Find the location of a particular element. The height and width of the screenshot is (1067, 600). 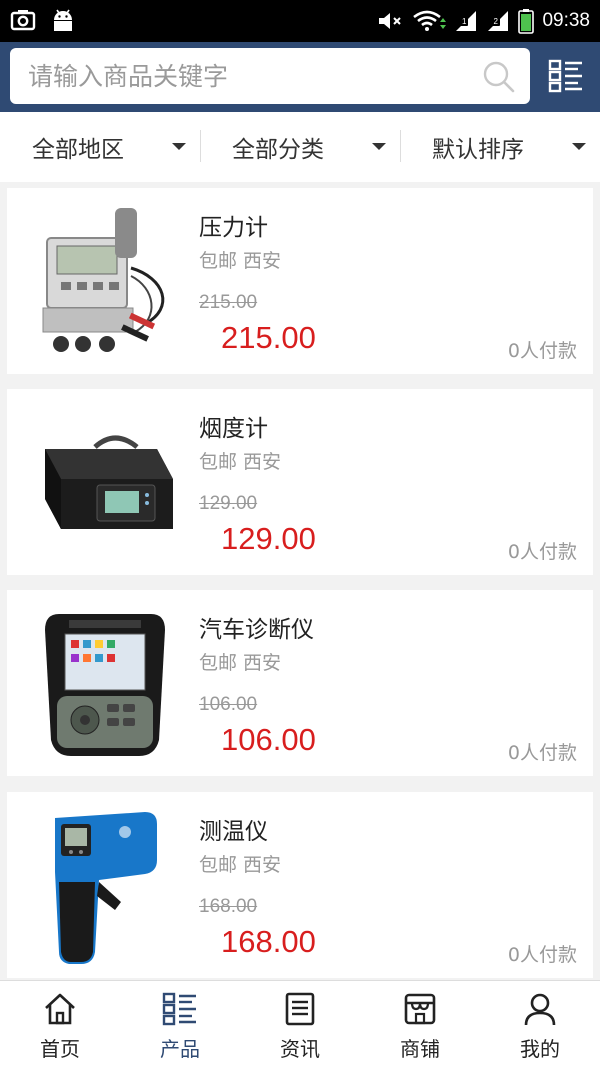

filter-region: 全部地区 is located at coordinates (100, 147).